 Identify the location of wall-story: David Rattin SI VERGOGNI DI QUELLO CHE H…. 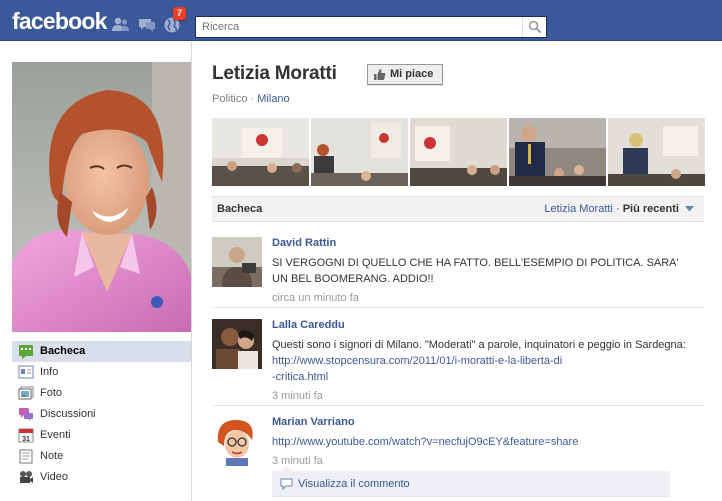
(458, 272).